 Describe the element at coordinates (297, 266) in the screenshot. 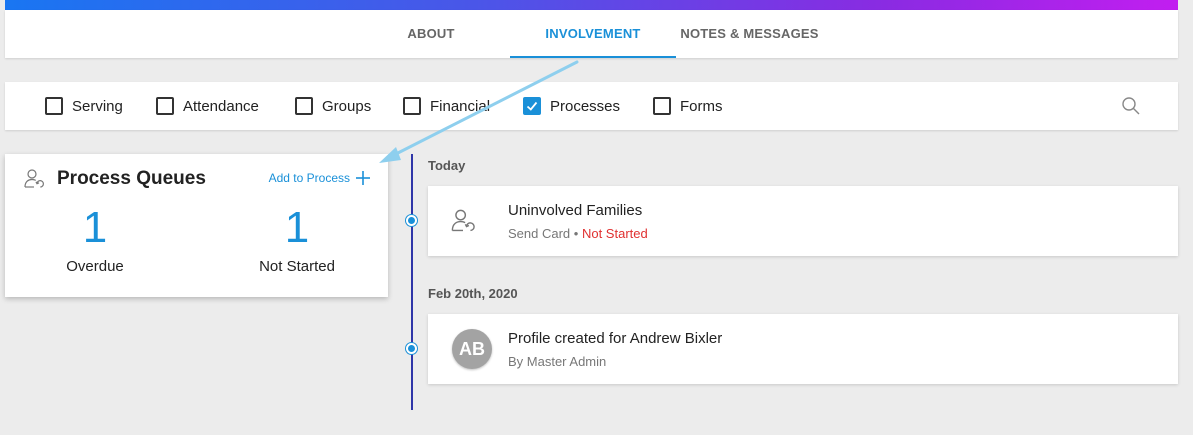

I see `not-started-label: Not Started` at that location.